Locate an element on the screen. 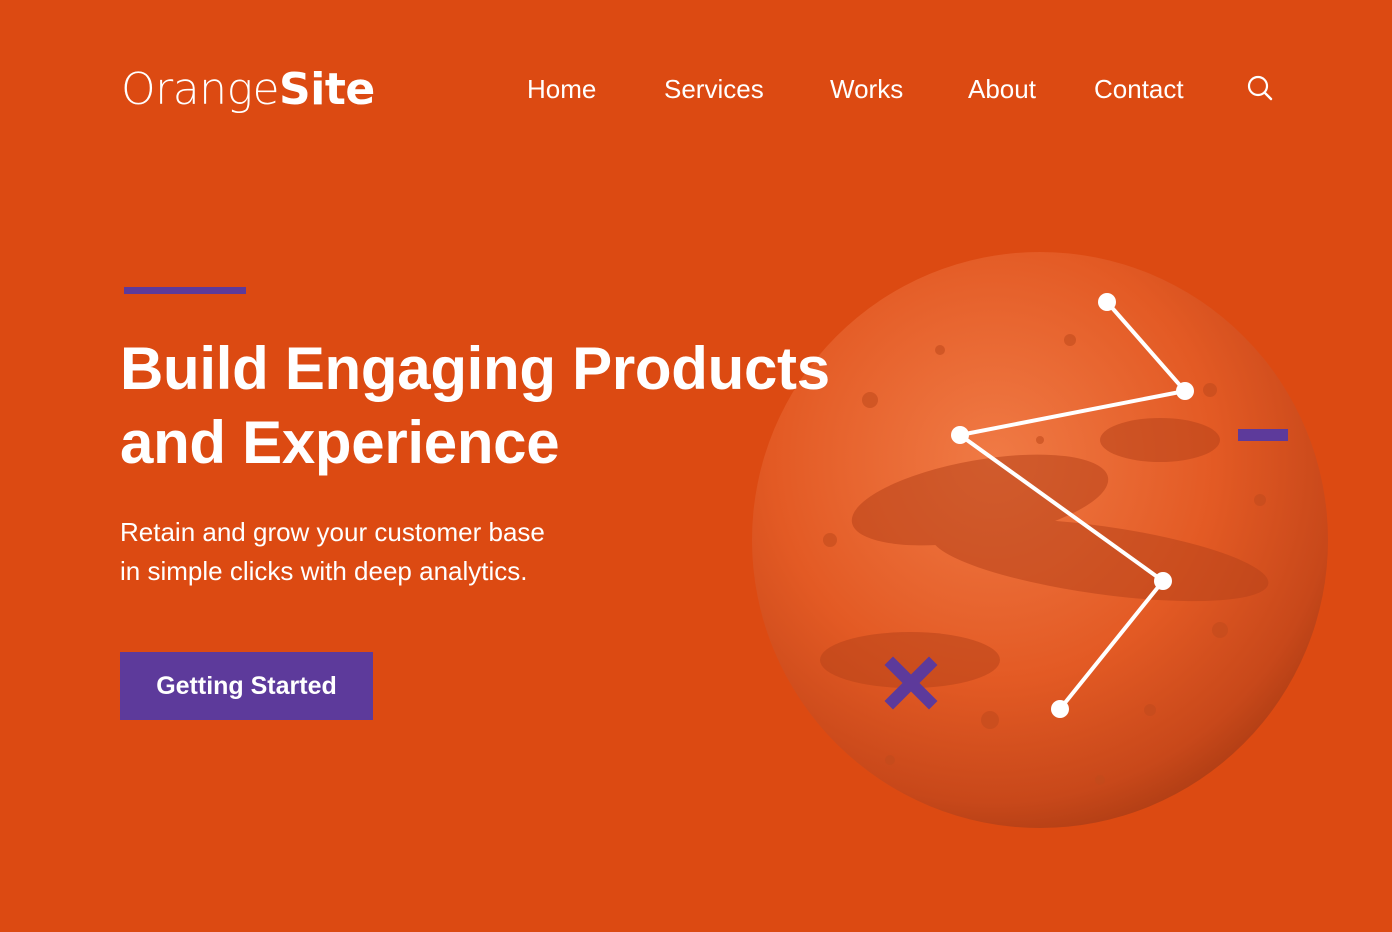  hero-title: Build Engaging Products and Experience is located at coordinates (520, 406).